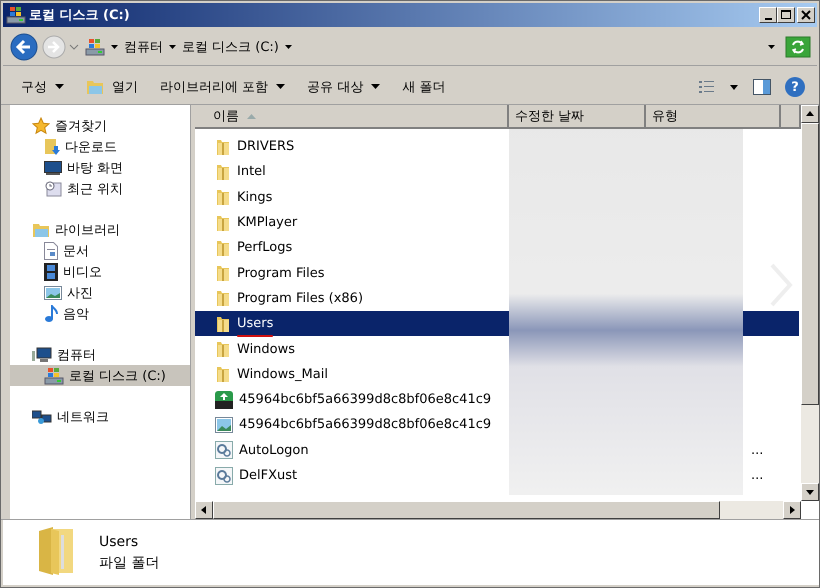  I want to click on installer-icon, so click(224, 399).